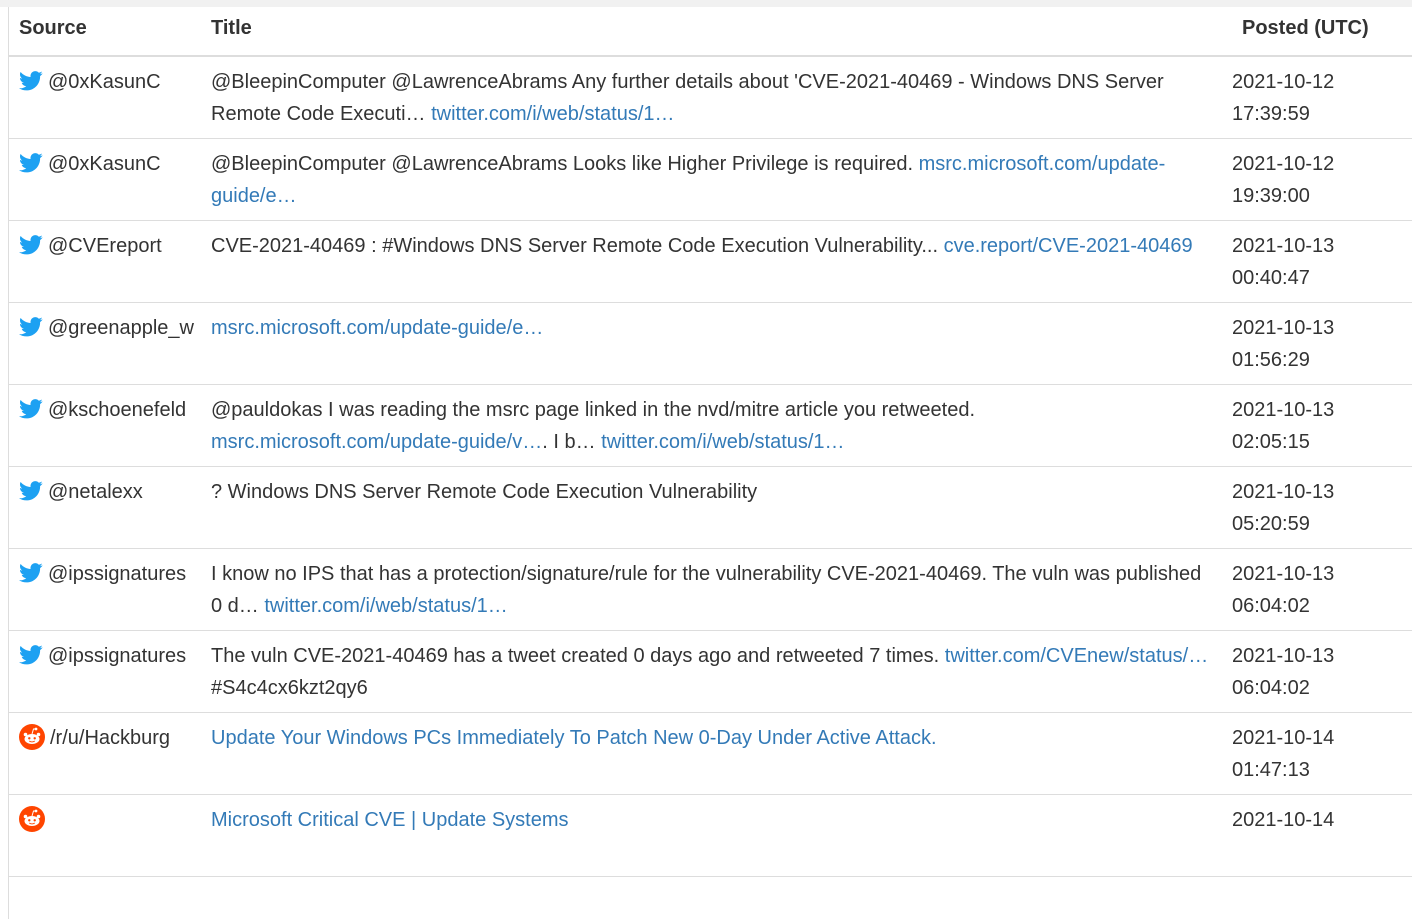 The width and height of the screenshot is (1412, 919). I want to click on posted-time: 01:47:13, so click(1271, 769).